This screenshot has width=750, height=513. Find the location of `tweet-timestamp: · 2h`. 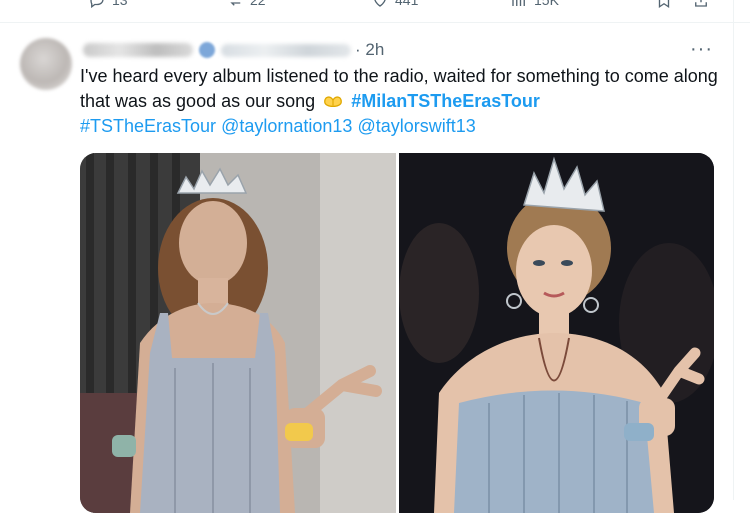

tweet-timestamp: · 2h is located at coordinates (369, 50).